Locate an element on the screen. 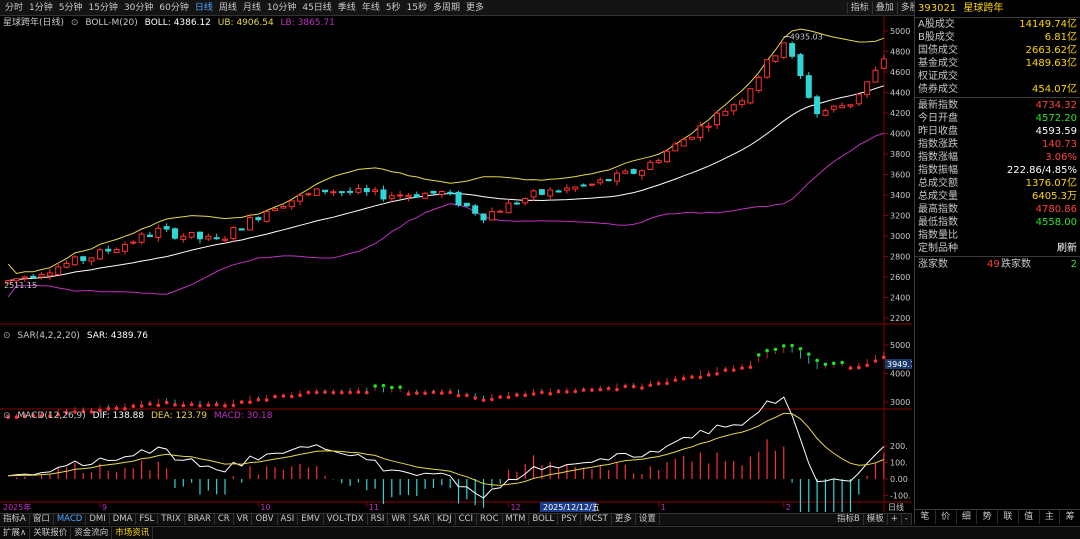 Image resolution: width=1080 pixels, height=539 pixels. indicator-tab-0: 指标A is located at coordinates (15, 519).